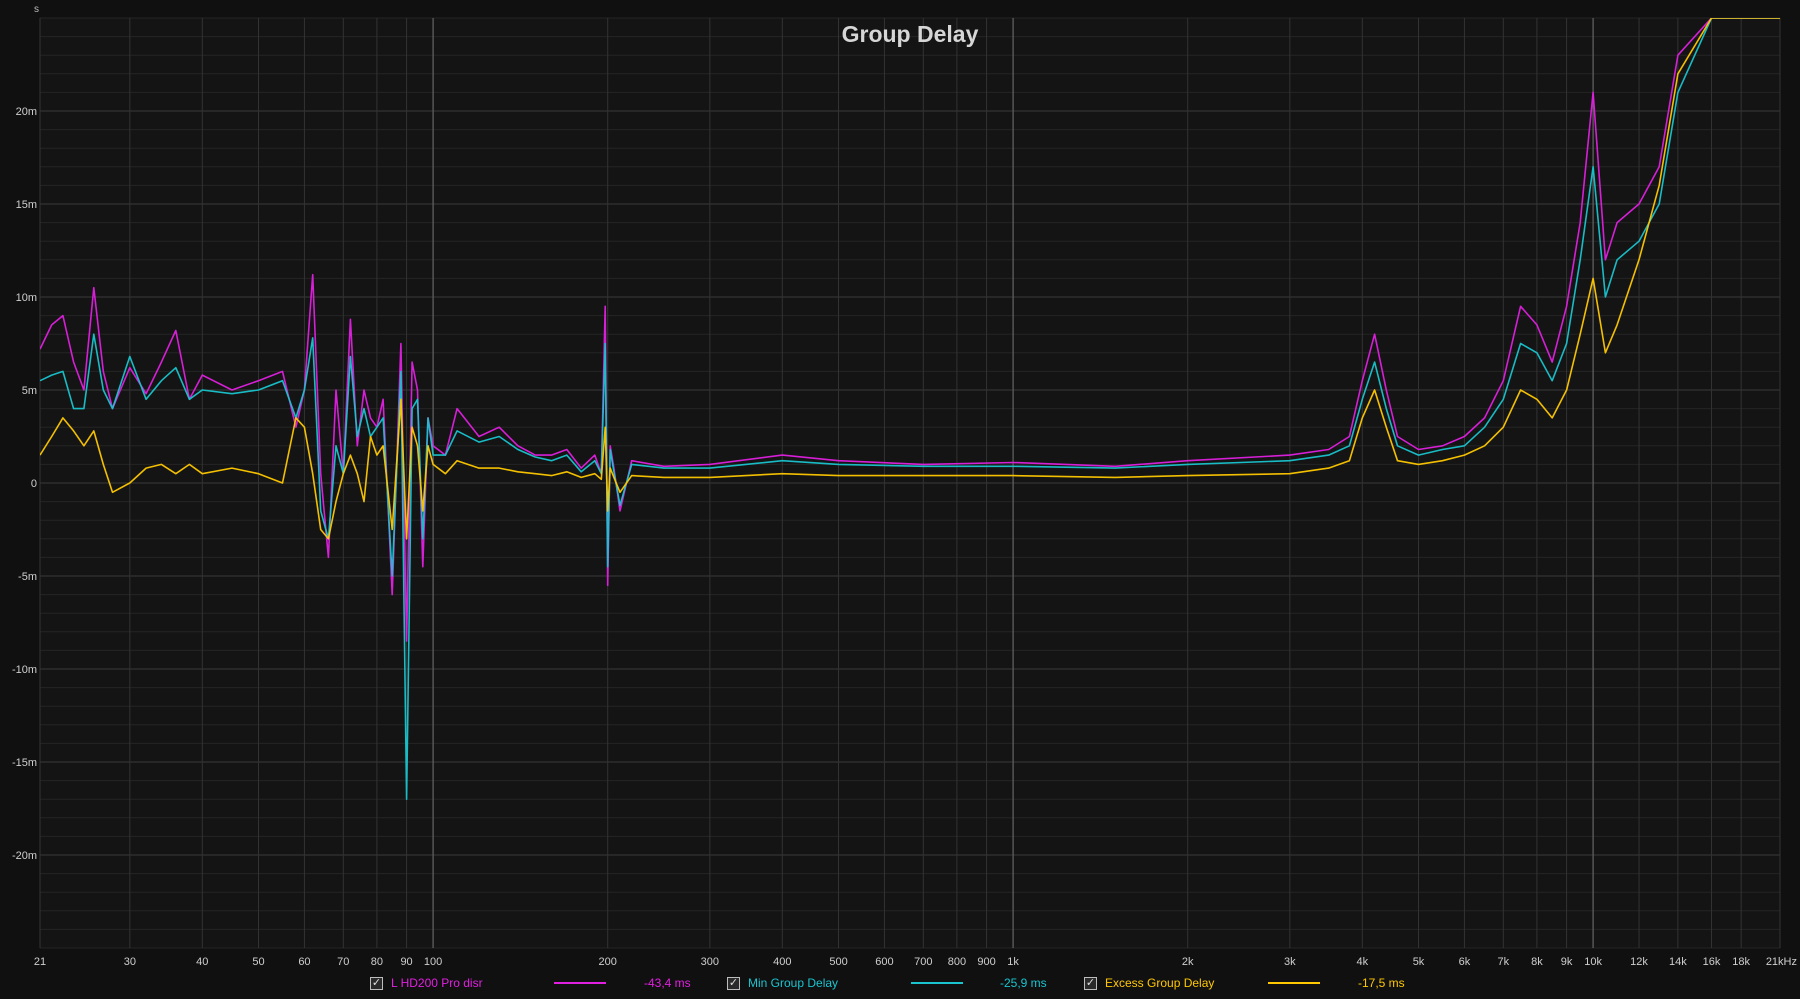 This screenshot has width=1800, height=999. I want to click on x-tick-label: 14k, so click(1678, 962).